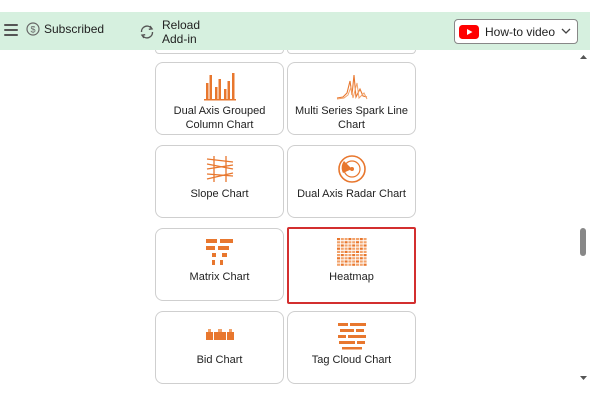 The height and width of the screenshot is (403, 590). I want to click on dollar-coin-icon: $, so click(33, 29).